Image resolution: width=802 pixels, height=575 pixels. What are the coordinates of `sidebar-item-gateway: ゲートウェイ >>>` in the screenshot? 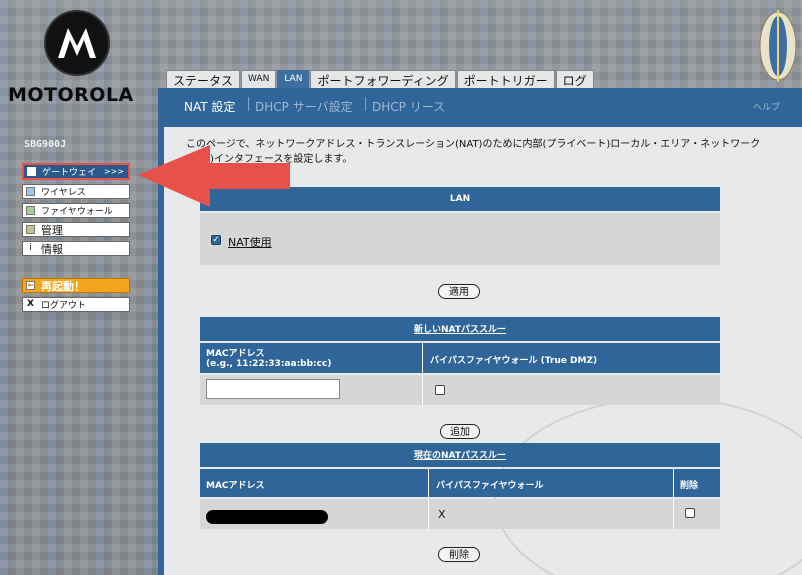 It's located at (76, 171).